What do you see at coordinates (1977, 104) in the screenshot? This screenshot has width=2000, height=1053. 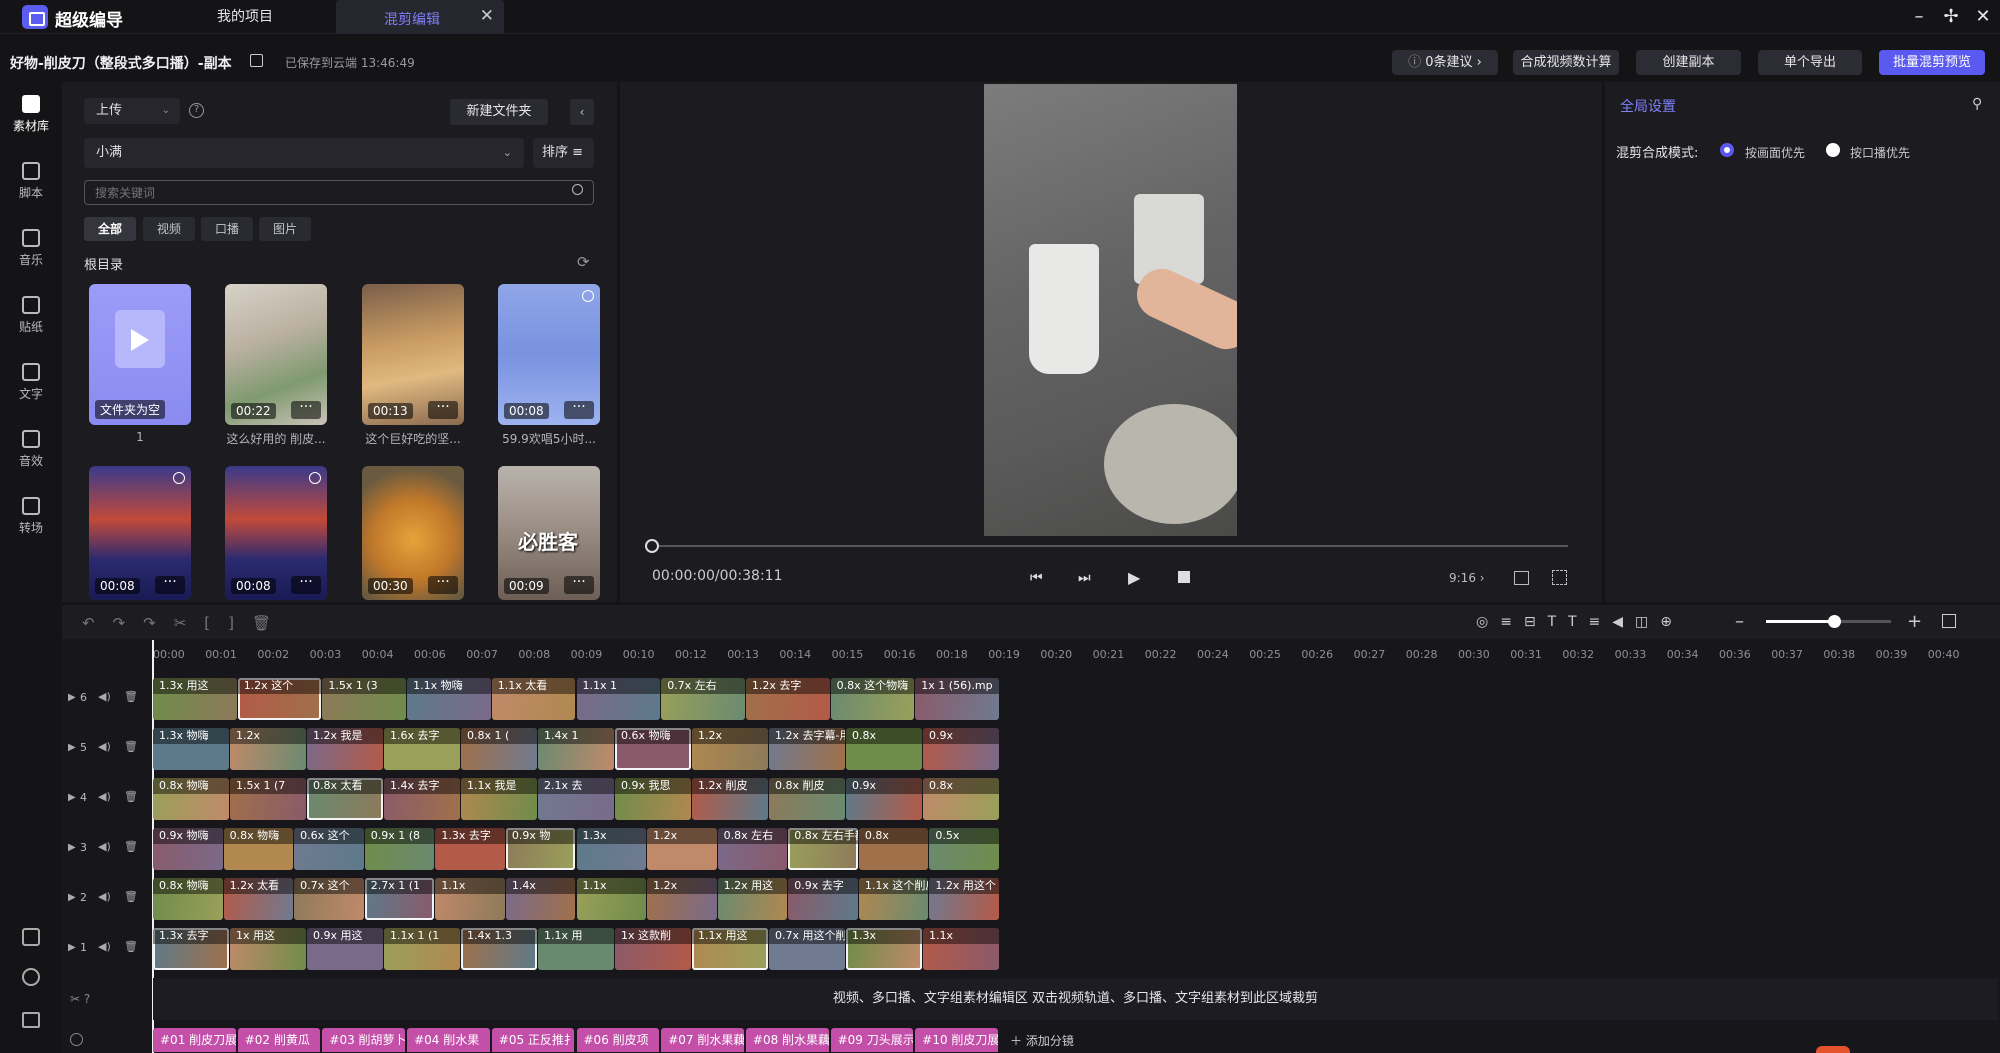 I see `pin-icon: ⚲` at bounding box center [1977, 104].